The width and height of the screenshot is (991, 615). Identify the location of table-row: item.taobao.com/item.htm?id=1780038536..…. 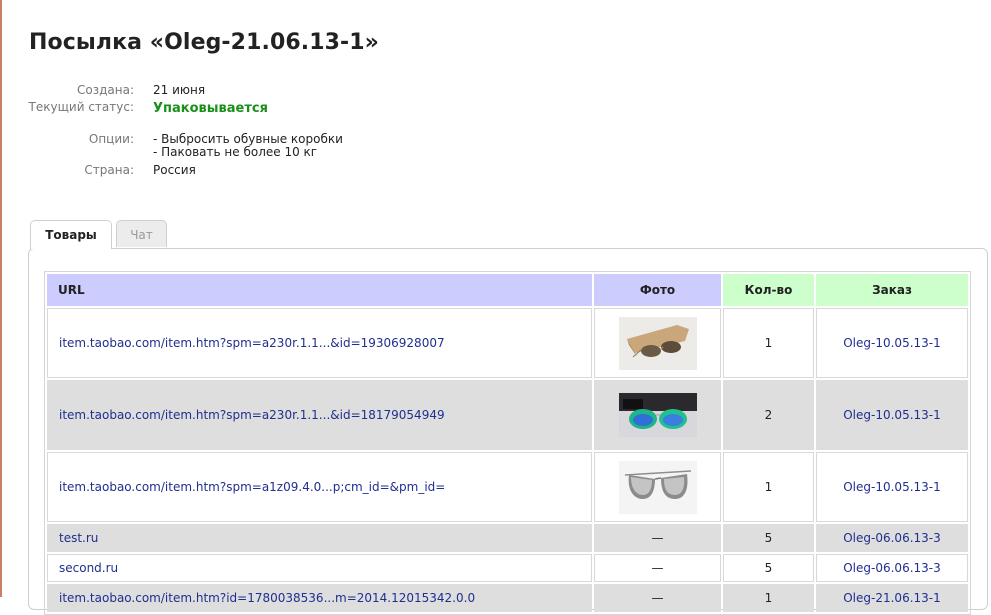
(507, 598).